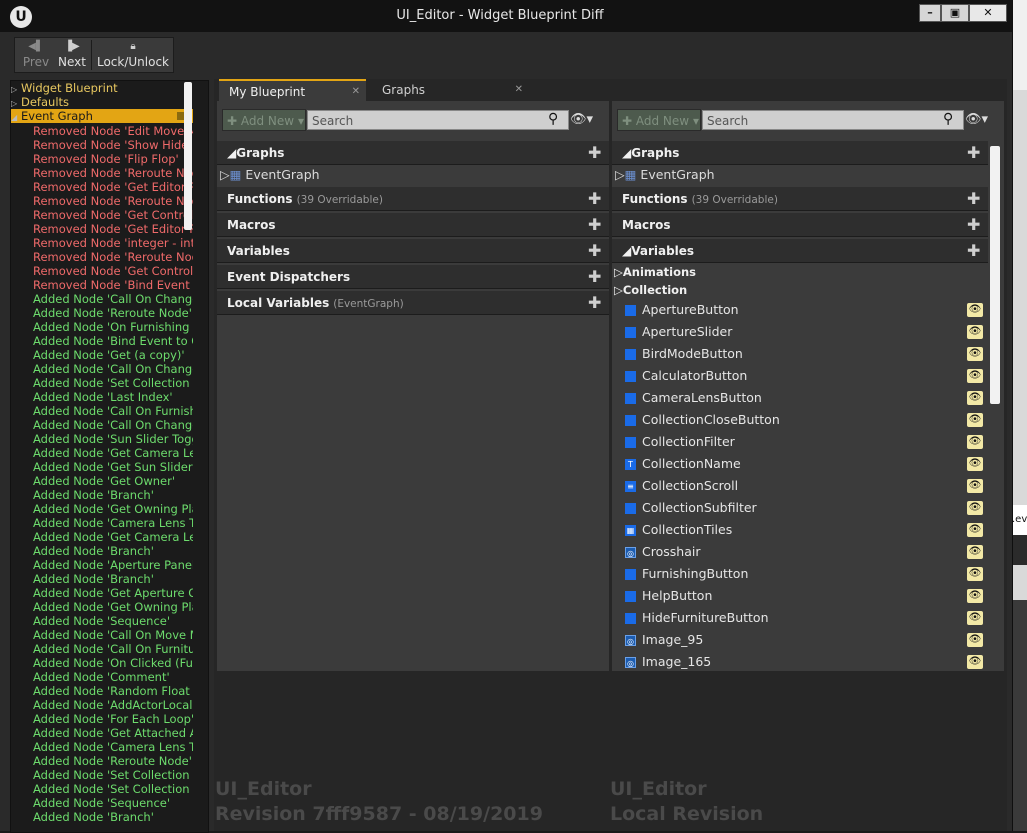 The width and height of the screenshot is (1027, 833). What do you see at coordinates (113, 467) in the screenshot?
I see `diff-tree-item: Added Node 'Get Sun Slider O` at bounding box center [113, 467].